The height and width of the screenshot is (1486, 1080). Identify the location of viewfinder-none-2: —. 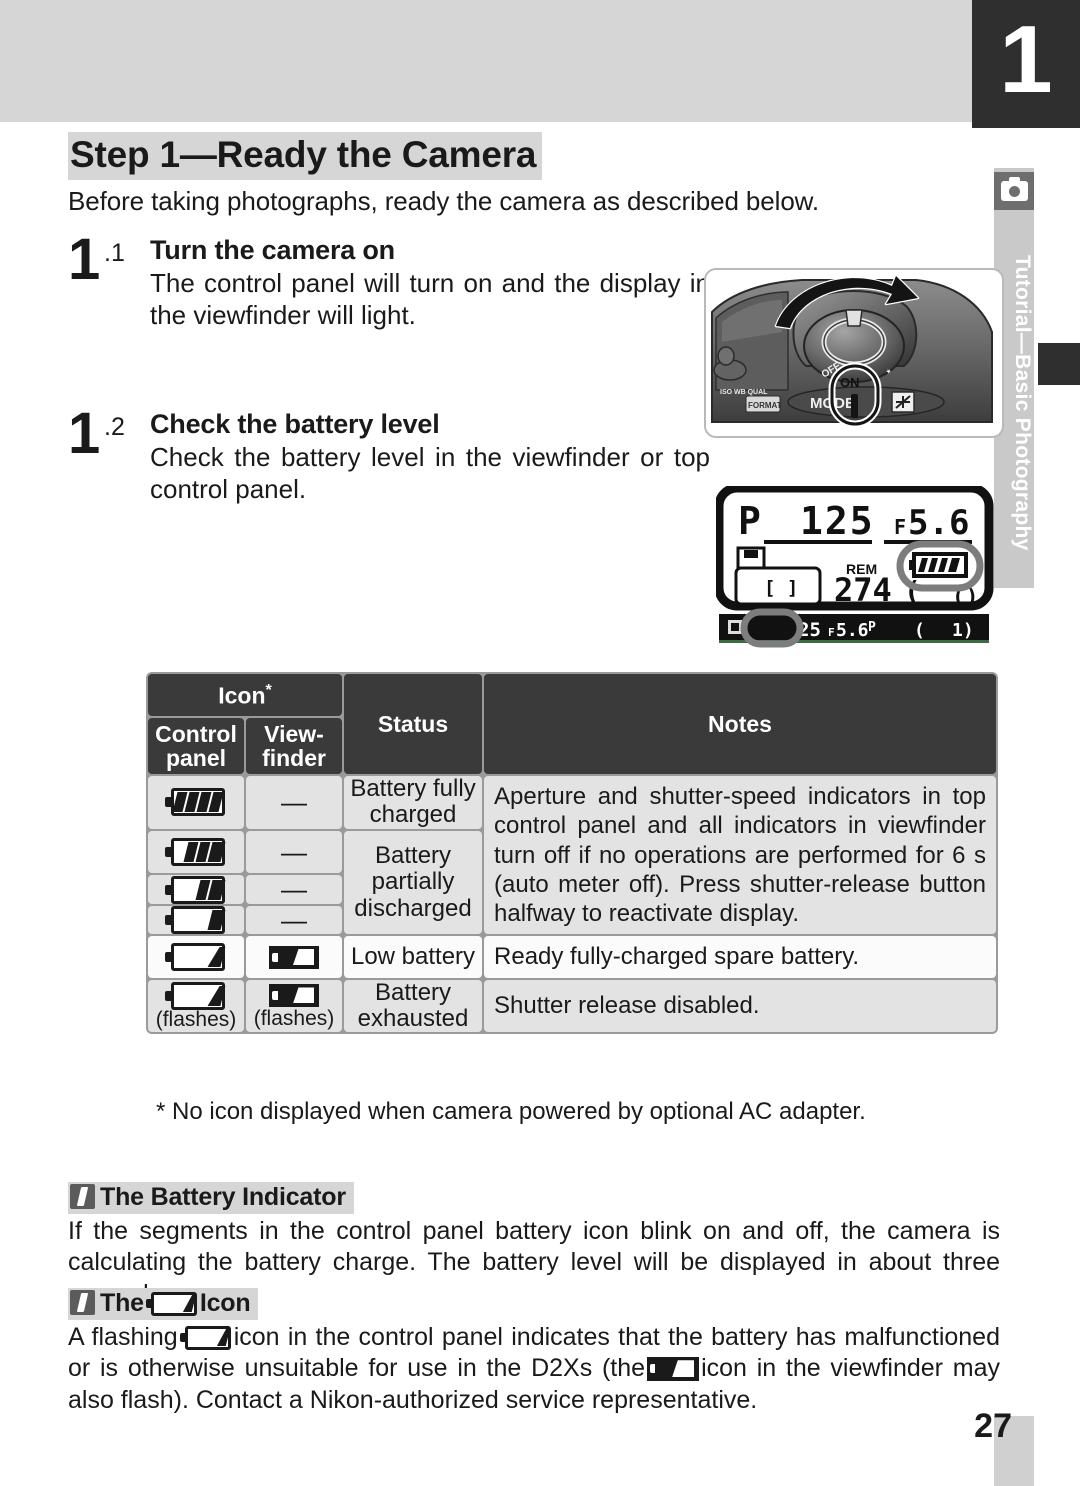
(294, 852).